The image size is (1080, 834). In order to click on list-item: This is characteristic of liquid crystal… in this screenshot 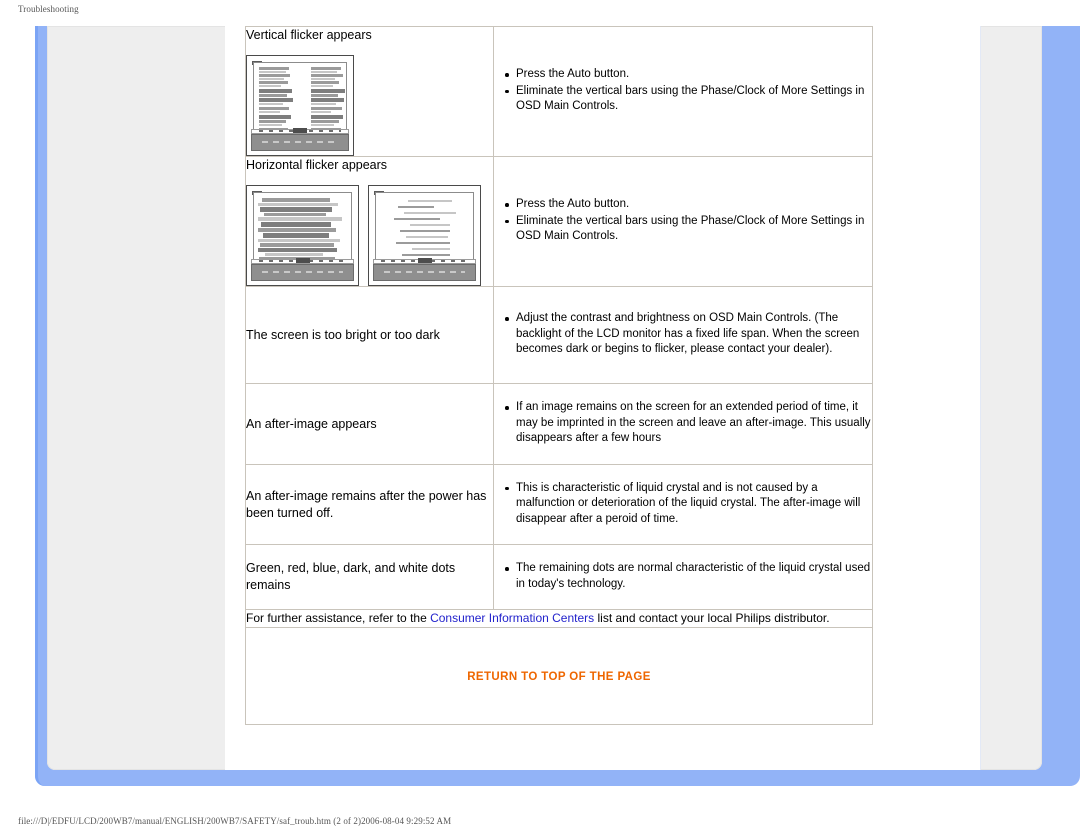, I will do `click(688, 504)`.